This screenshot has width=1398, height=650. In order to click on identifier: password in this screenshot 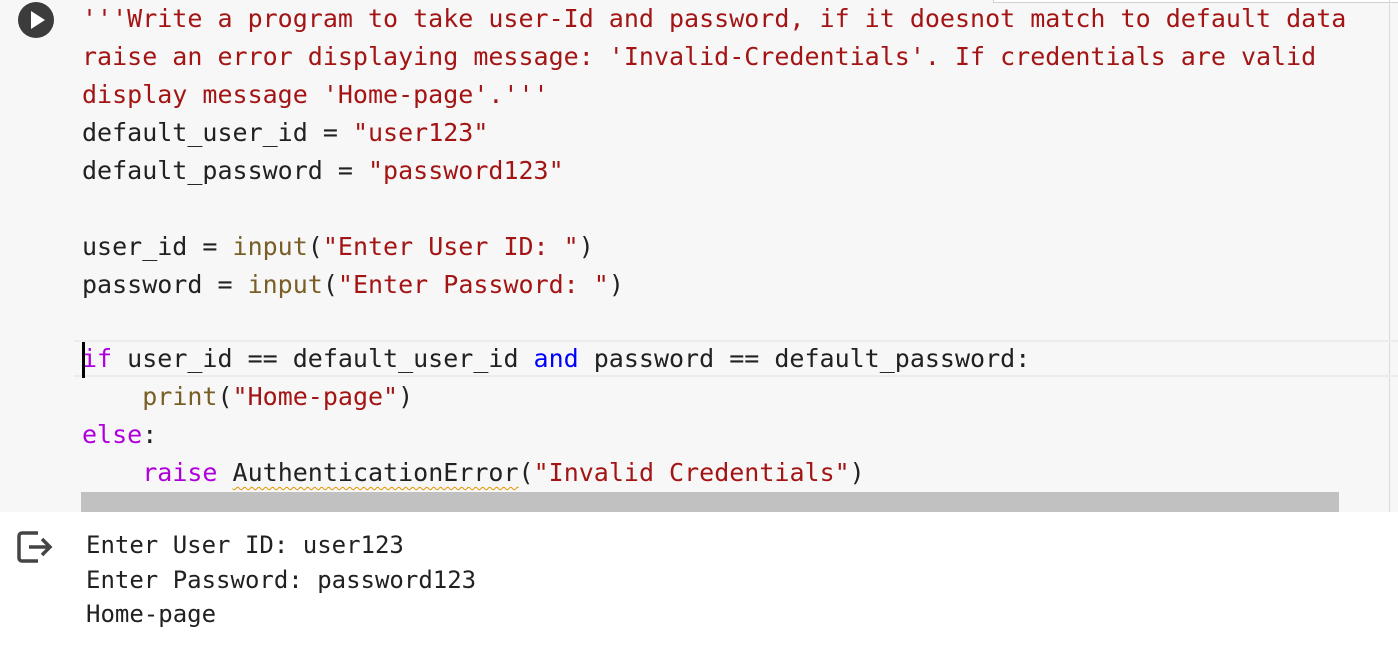, I will do `click(142, 284)`.